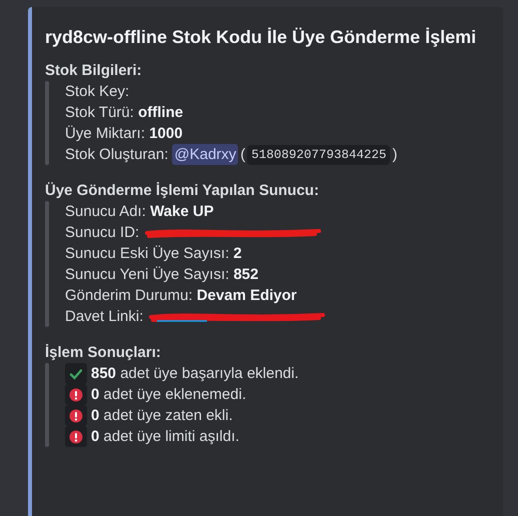 The width and height of the screenshot is (518, 516). Describe the element at coordinates (124, 113) in the screenshot. I see `field-text: Stok Türü: offline` at that location.